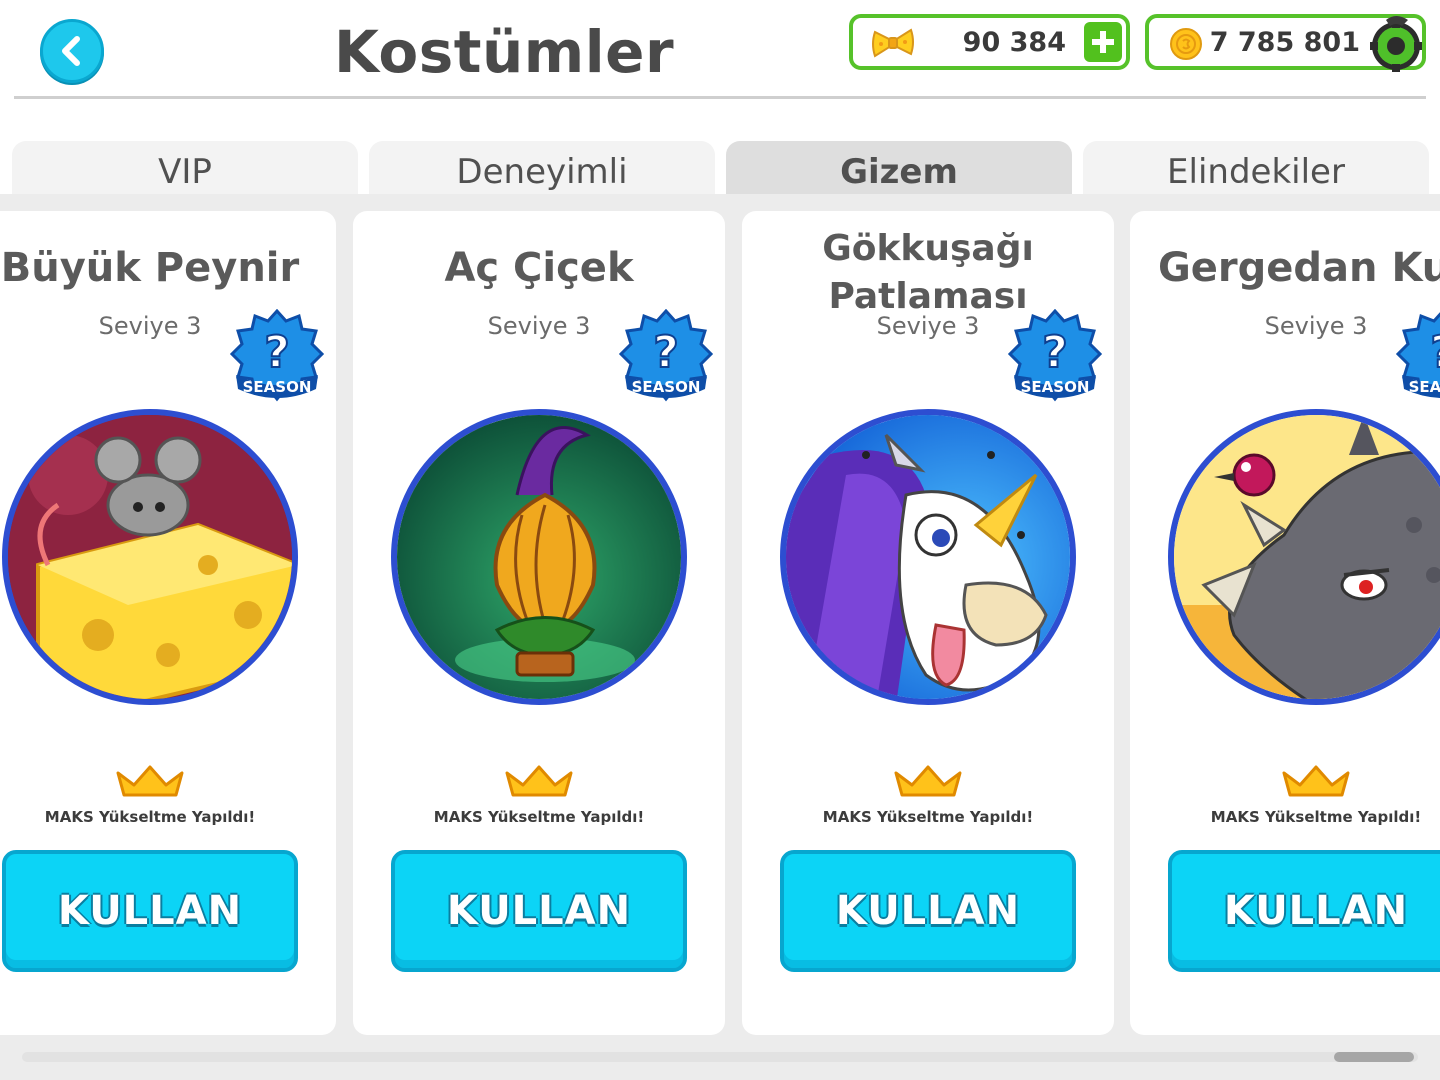  What do you see at coordinates (1256, 169) in the screenshot?
I see `tab-elindekiler: Elindekiler` at bounding box center [1256, 169].